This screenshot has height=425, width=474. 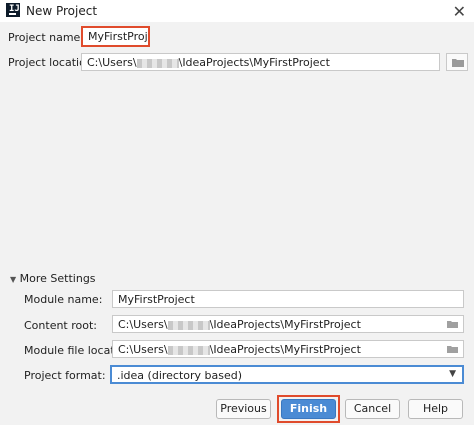 I want to click on help-button: Help, so click(x=435, y=409).